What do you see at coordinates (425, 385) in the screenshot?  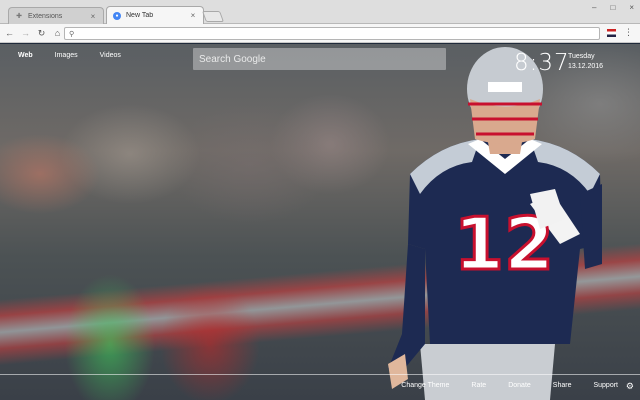 I see `change-theme-link: Change Theme` at bounding box center [425, 385].